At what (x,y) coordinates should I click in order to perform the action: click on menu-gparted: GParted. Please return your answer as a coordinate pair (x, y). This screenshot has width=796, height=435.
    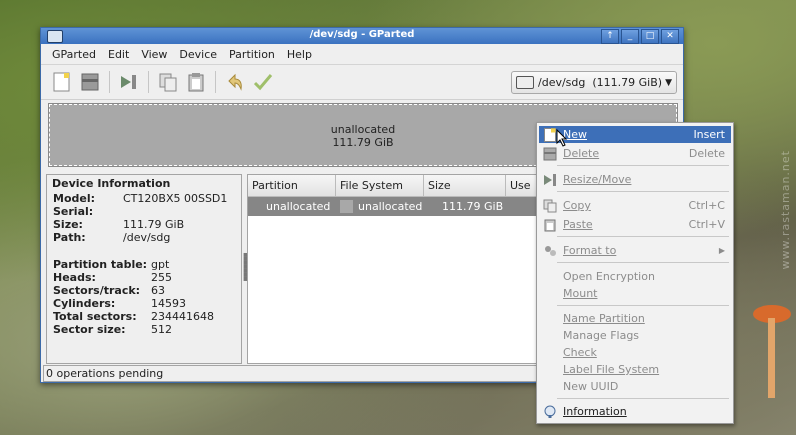
    Looking at the image, I should click on (74, 54).